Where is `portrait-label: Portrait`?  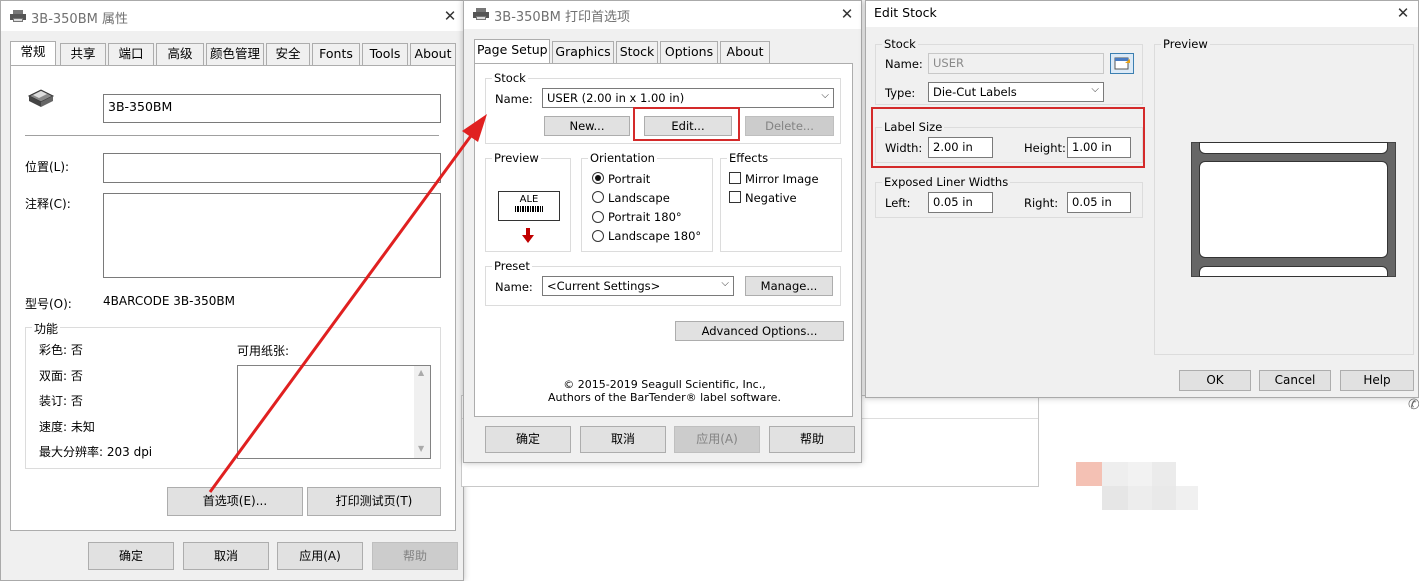 portrait-label: Portrait is located at coordinates (629, 179).